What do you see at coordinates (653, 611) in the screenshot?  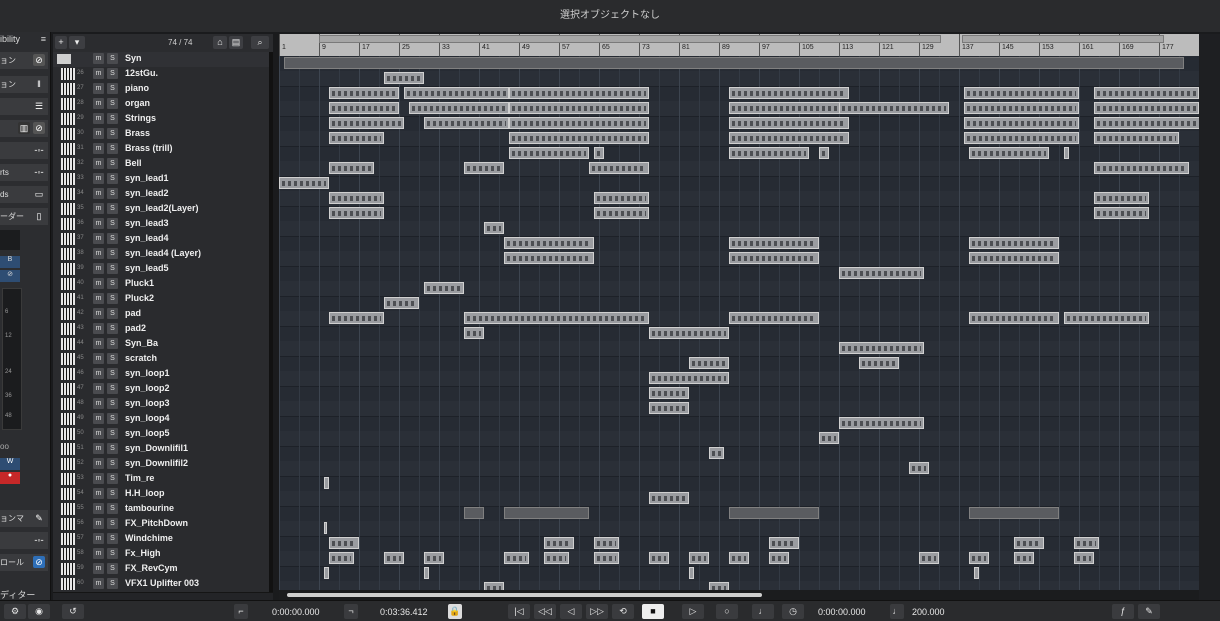 I see `stop-button: ■` at bounding box center [653, 611].